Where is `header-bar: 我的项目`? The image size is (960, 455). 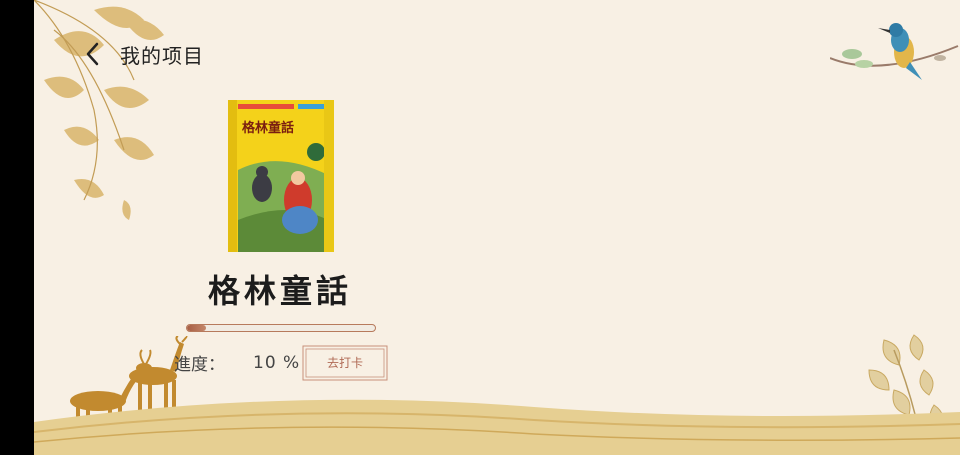
header-bar: 我的项目 is located at coordinates (141, 54).